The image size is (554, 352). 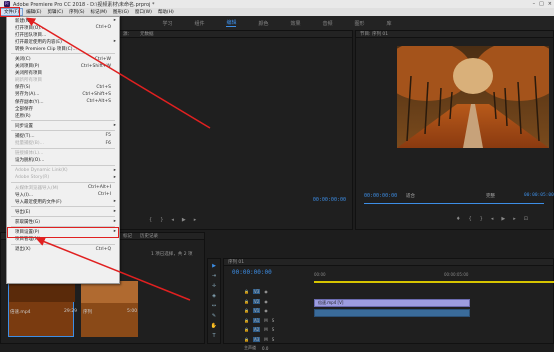 I want to click on track-header-a3: 🔒 A3 M S, so click(x=276, y=340).